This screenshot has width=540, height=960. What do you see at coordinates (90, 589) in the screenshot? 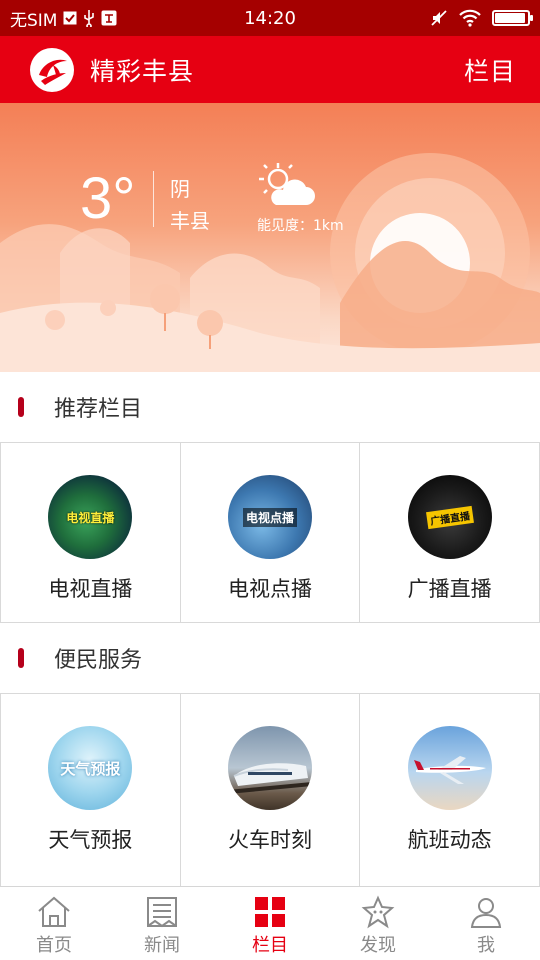
I see `grid-item-label: 电视直播` at bounding box center [90, 589].